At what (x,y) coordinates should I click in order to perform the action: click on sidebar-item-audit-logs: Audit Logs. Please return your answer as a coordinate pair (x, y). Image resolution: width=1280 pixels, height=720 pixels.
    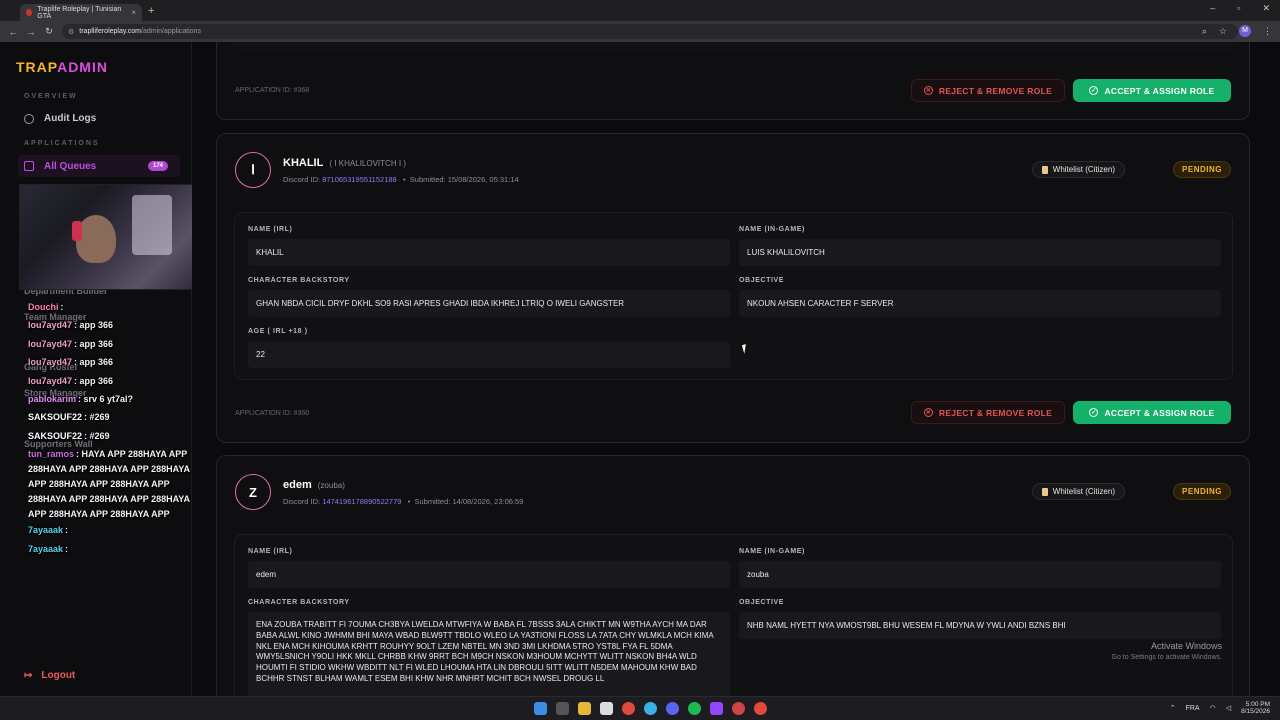
    Looking at the image, I should click on (60, 118).